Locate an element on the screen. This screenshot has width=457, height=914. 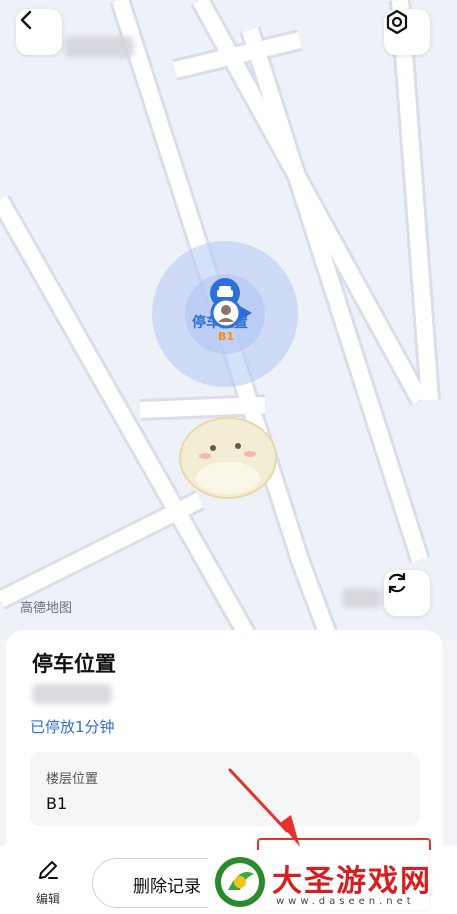
site-watermark: 大圣游戏网 www.daseen.net is located at coordinates (332, 882).